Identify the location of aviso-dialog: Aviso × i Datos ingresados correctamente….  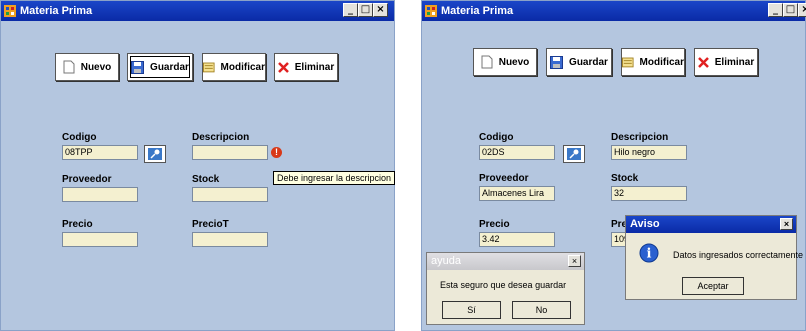
(714, 257).